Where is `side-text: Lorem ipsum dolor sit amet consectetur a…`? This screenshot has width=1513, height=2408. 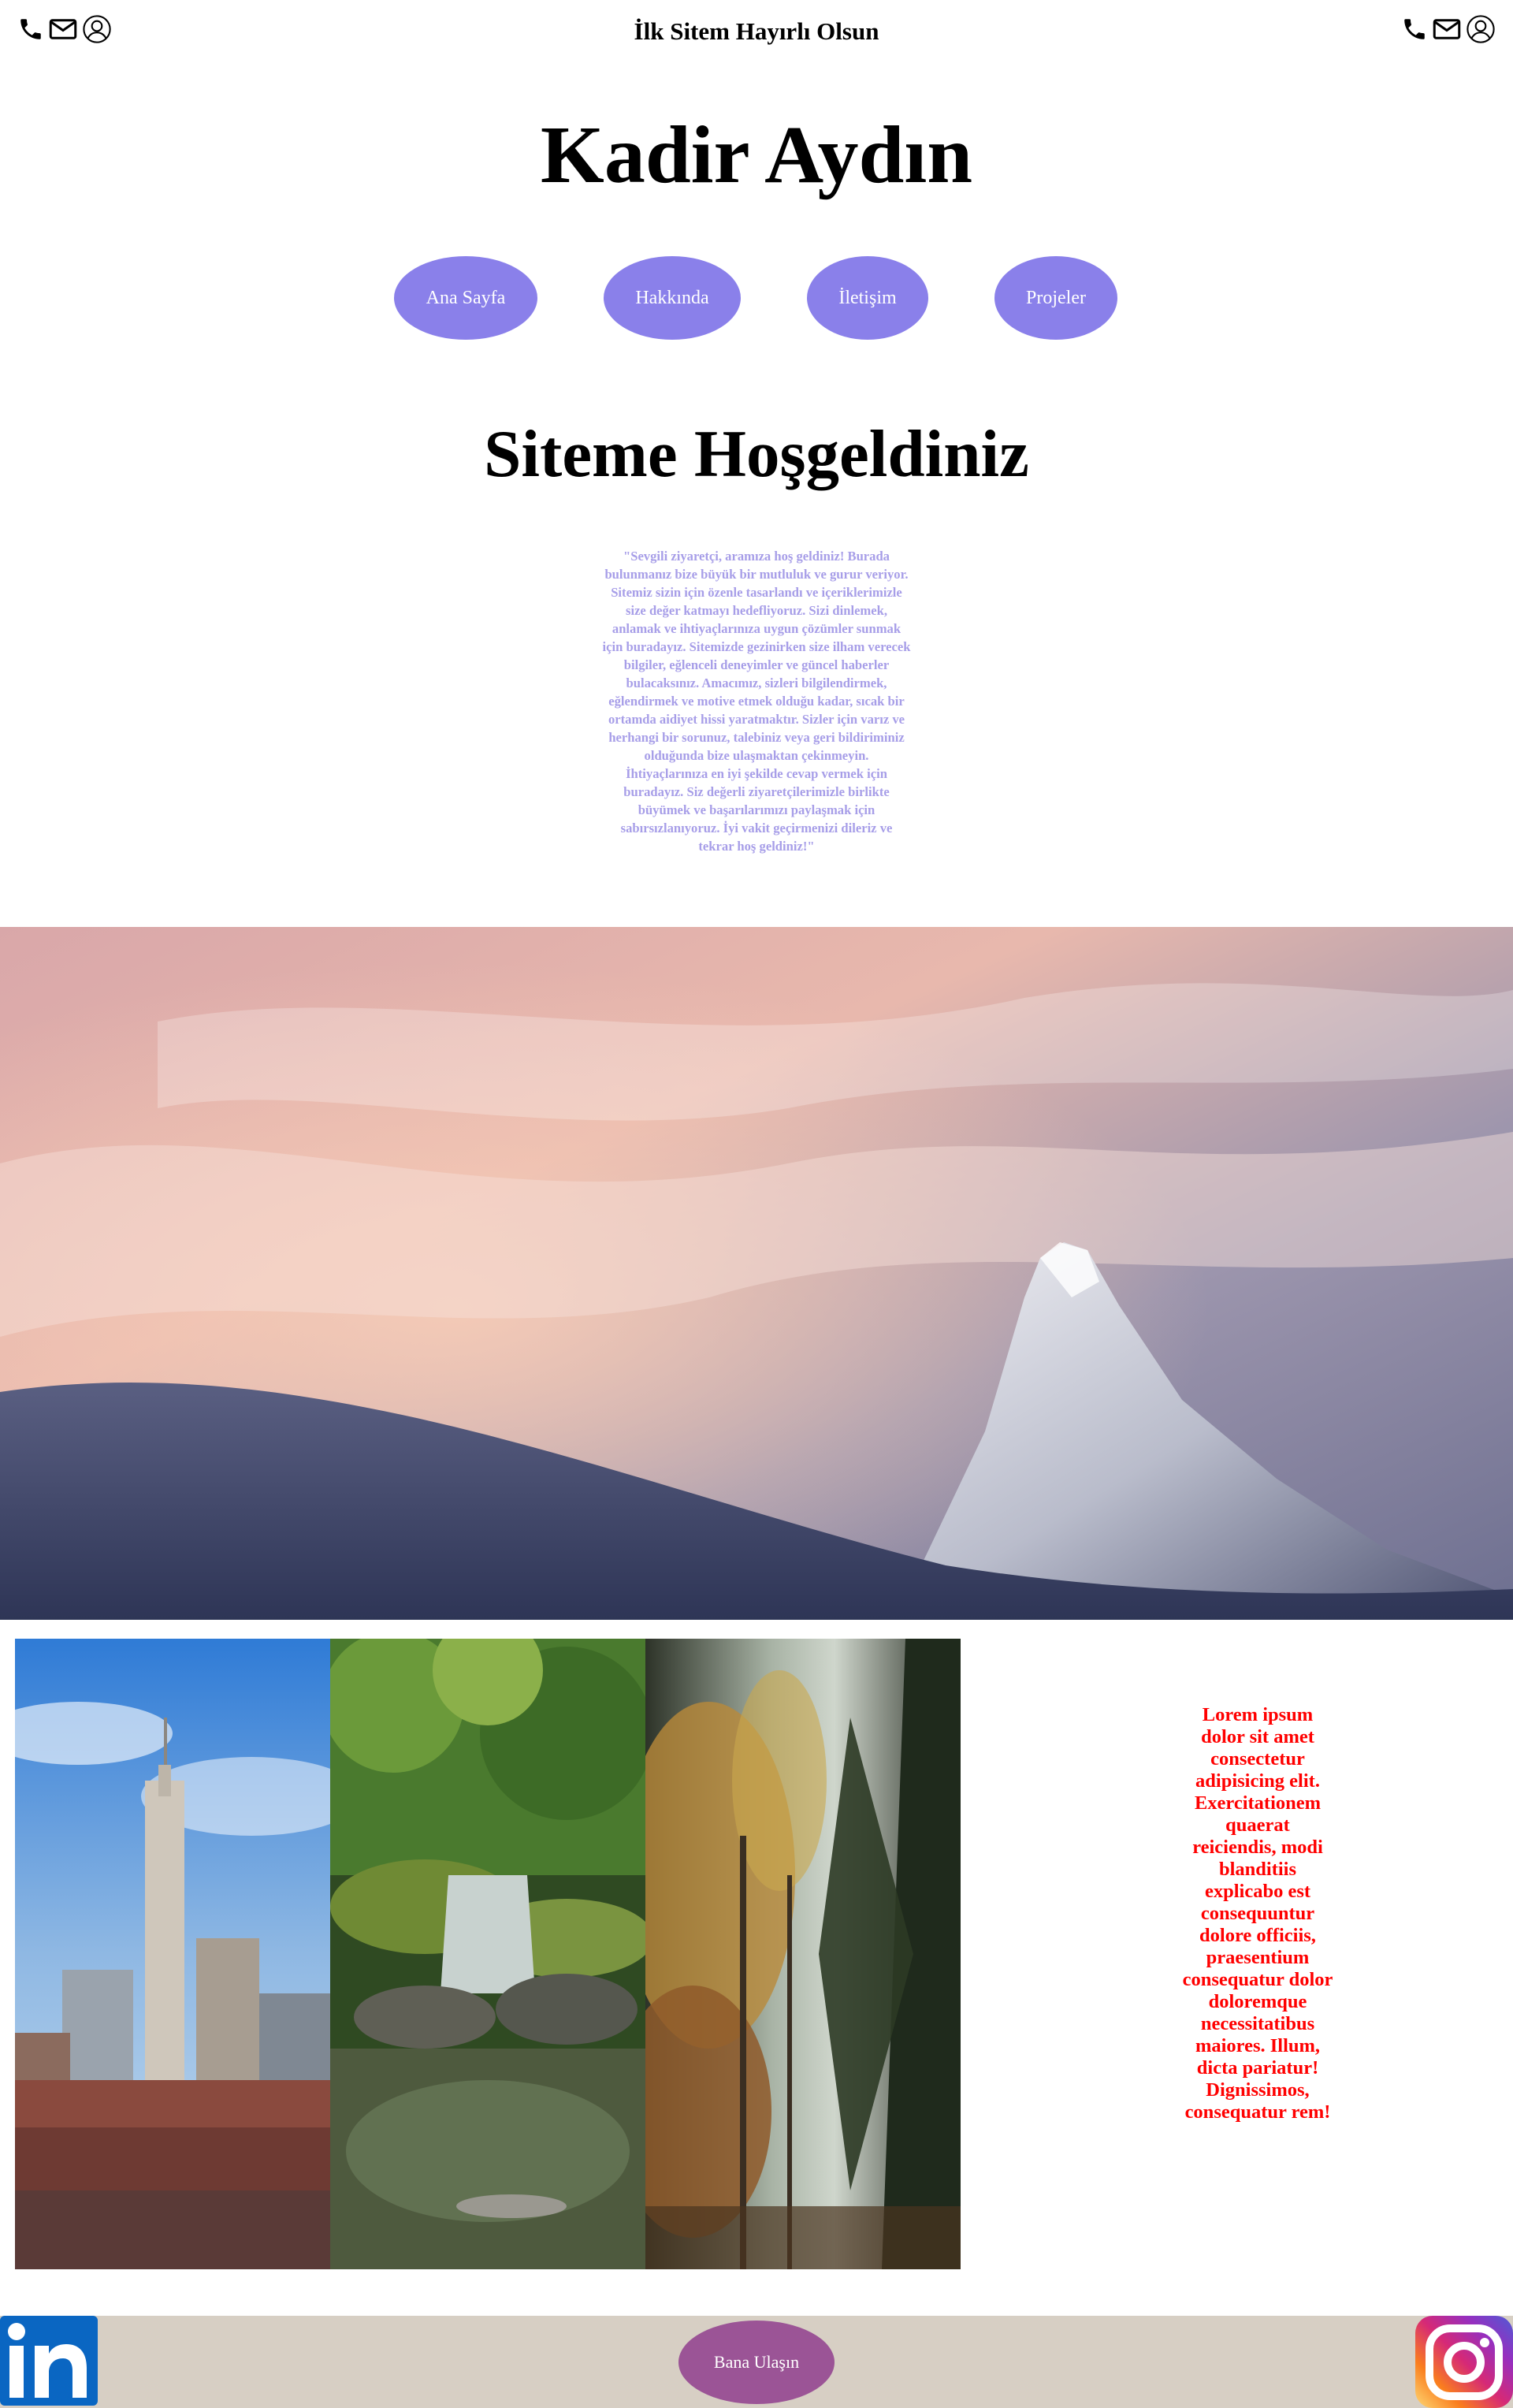 side-text: Lorem ipsum dolor sit amet consectetur a… is located at coordinates (1257, 1913).